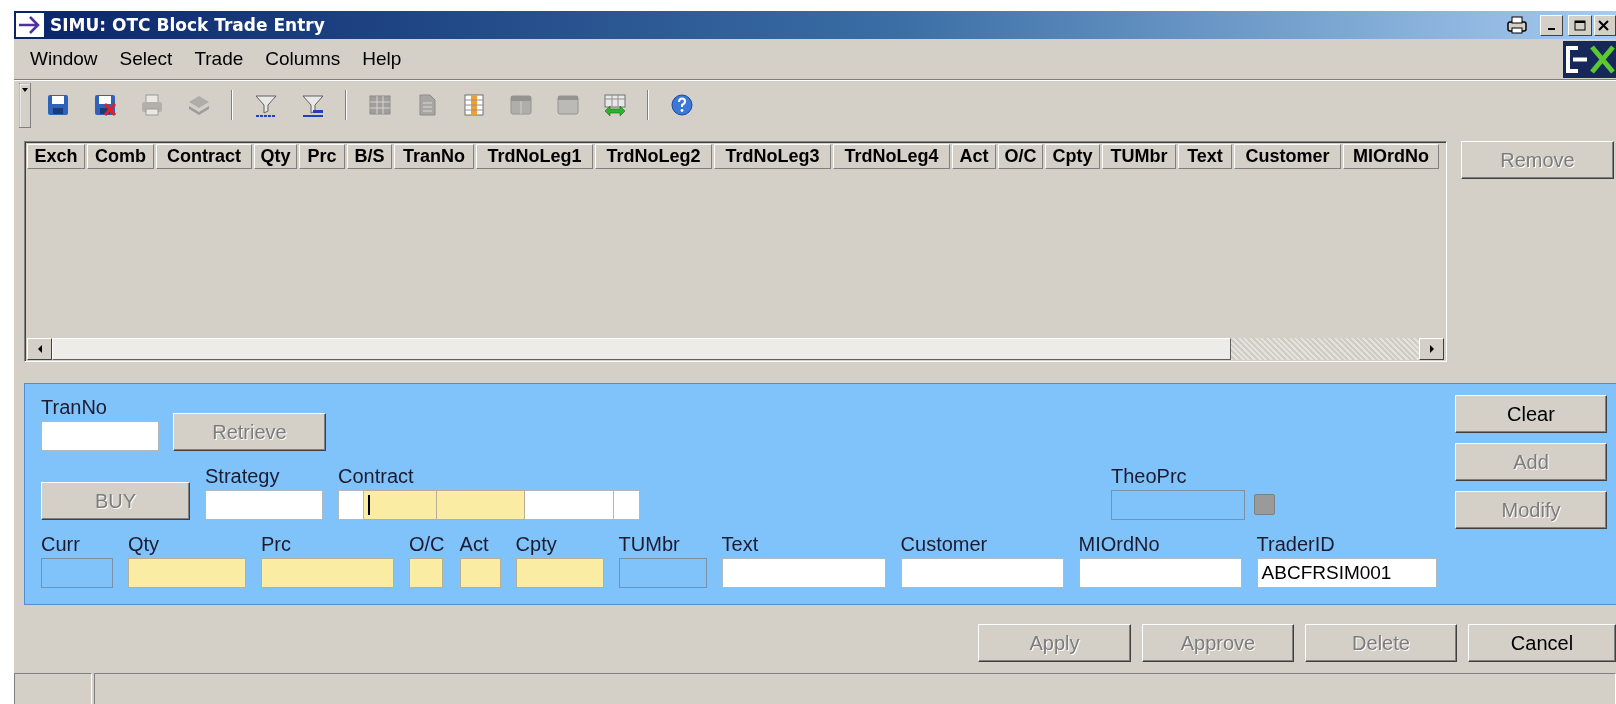  What do you see at coordinates (614, 105) in the screenshot?
I see `table-arrows-icon` at bounding box center [614, 105].